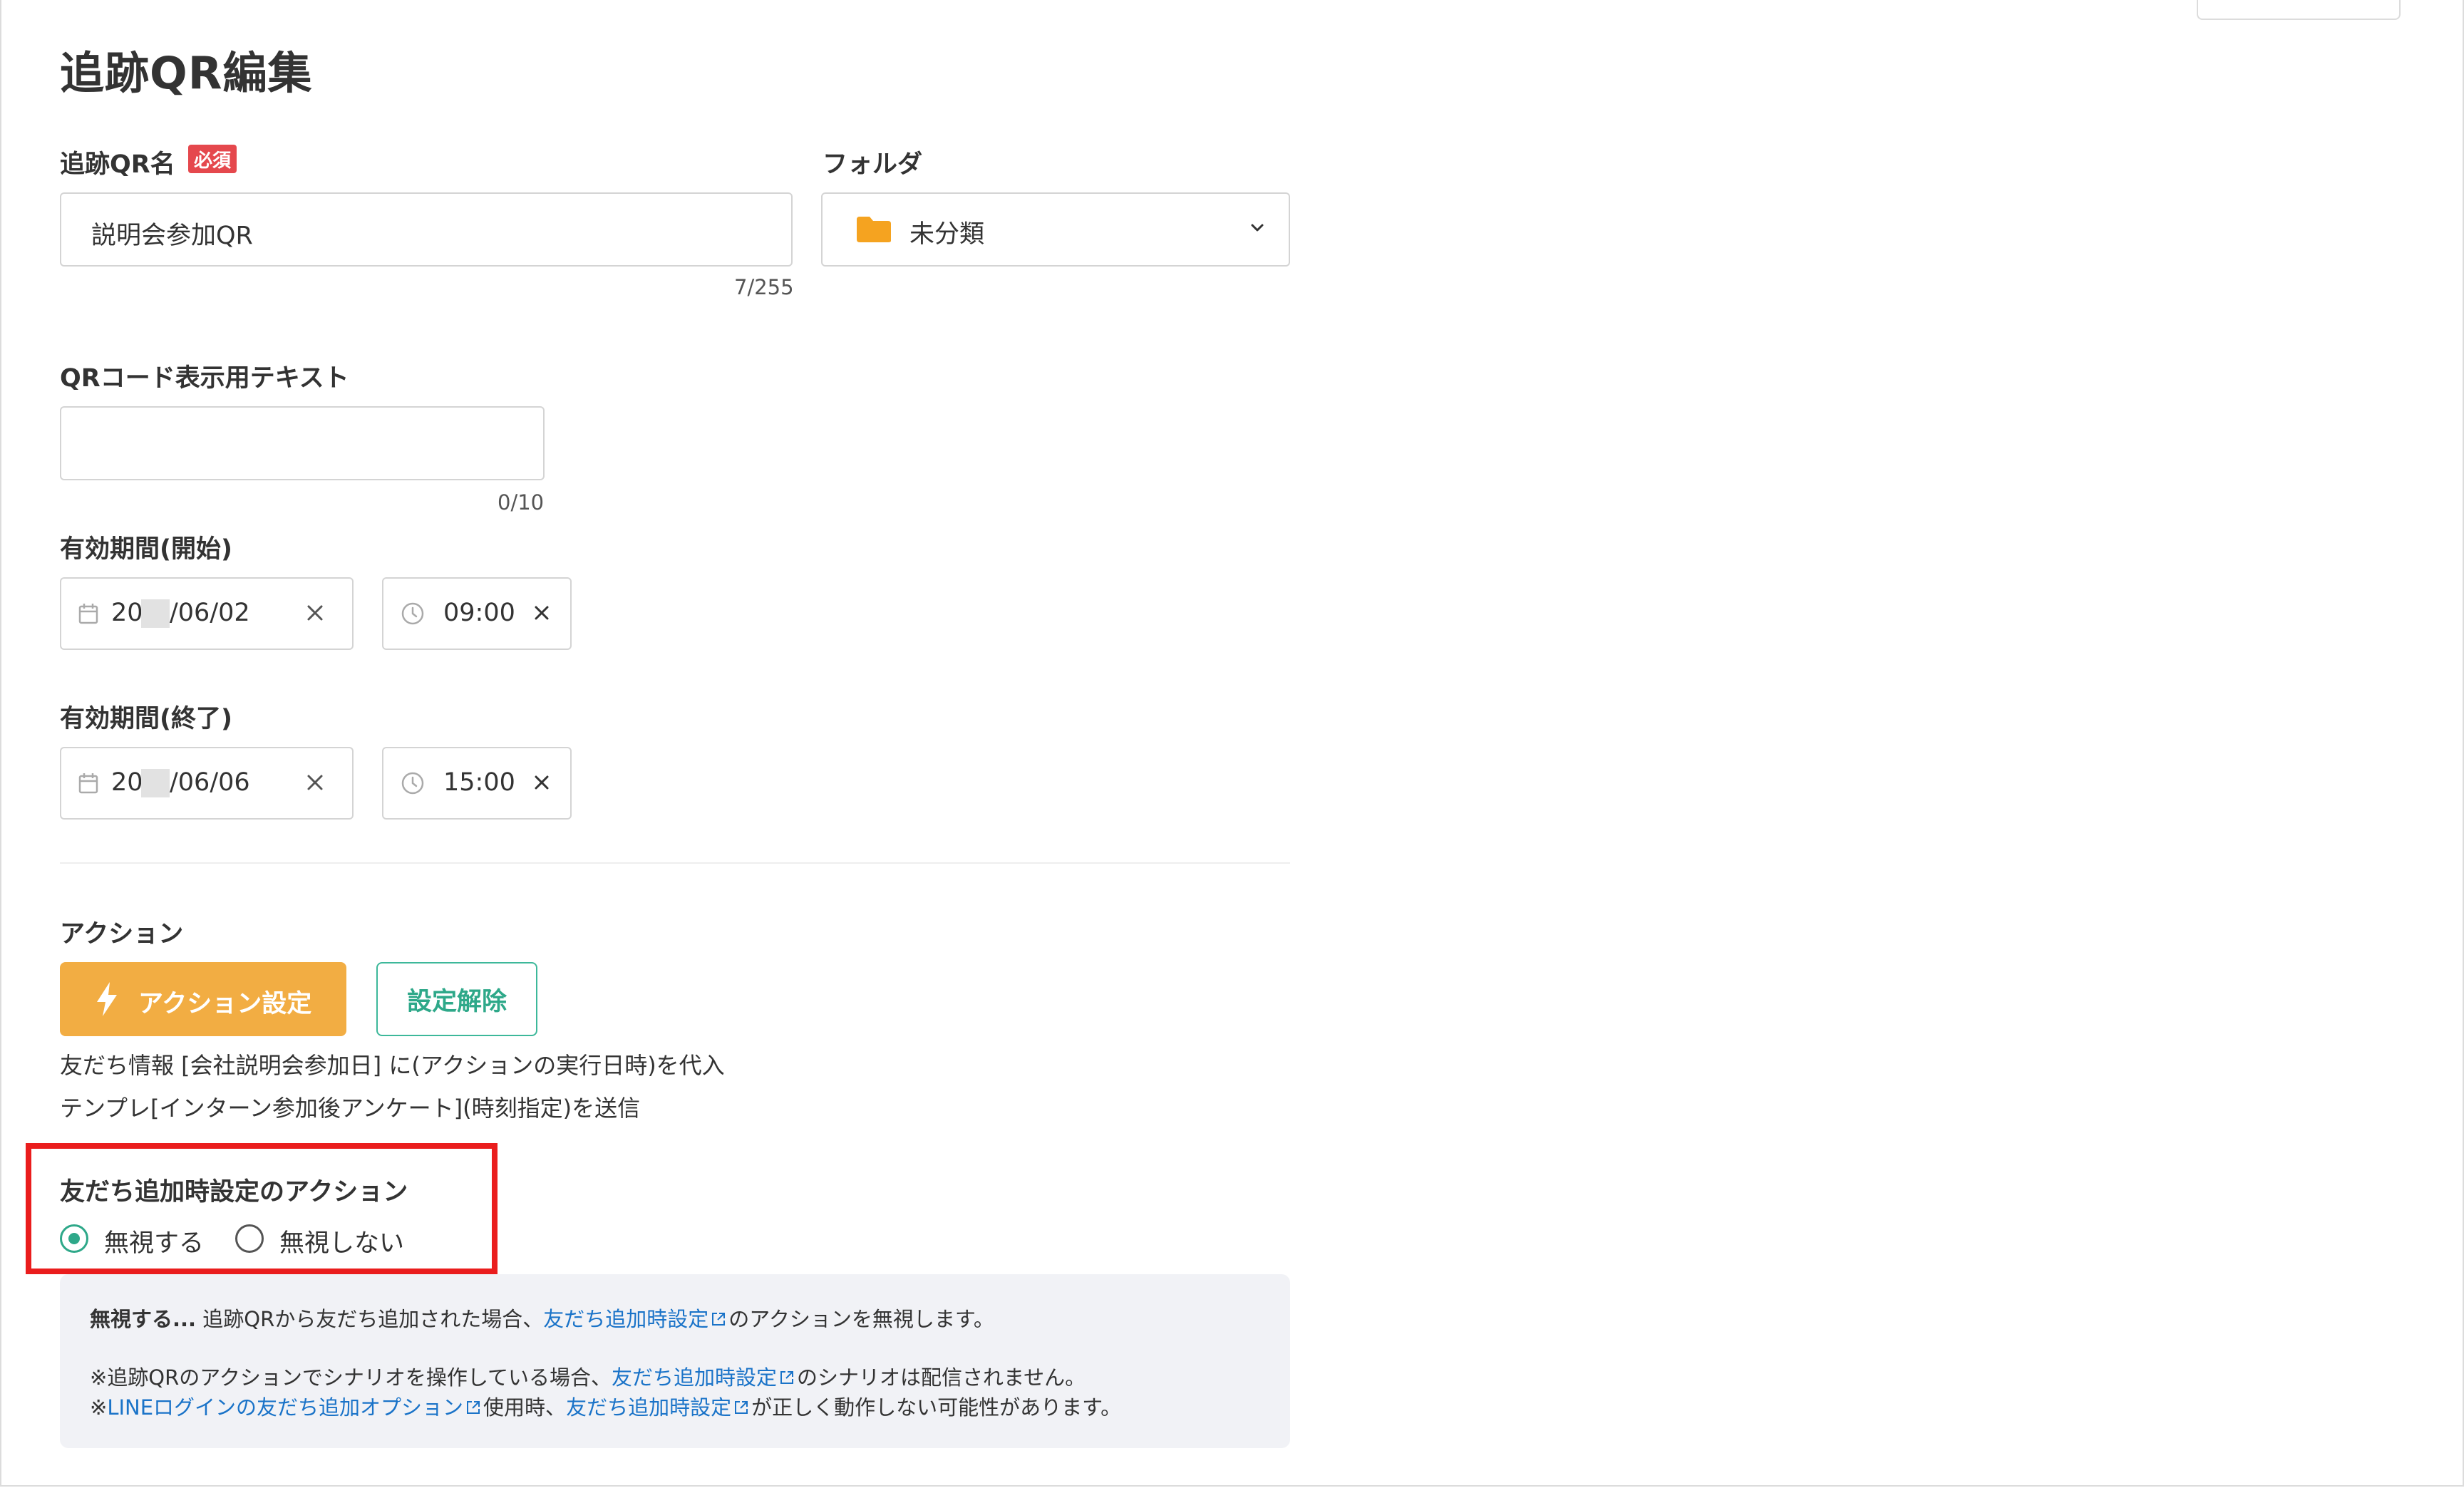  What do you see at coordinates (225, 1004) in the screenshot?
I see `action-settings-label: アクション設定` at bounding box center [225, 1004].